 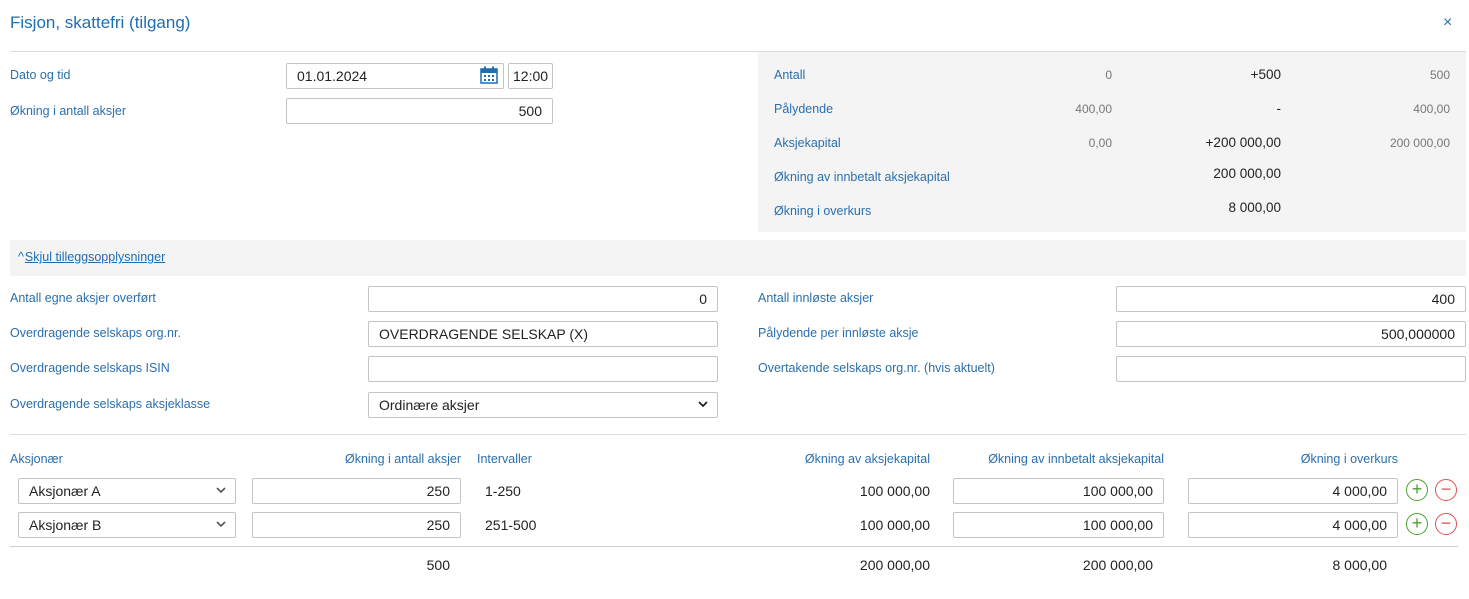 I want to click on total-paid-capital: 200 000,00, so click(x=1117, y=565).